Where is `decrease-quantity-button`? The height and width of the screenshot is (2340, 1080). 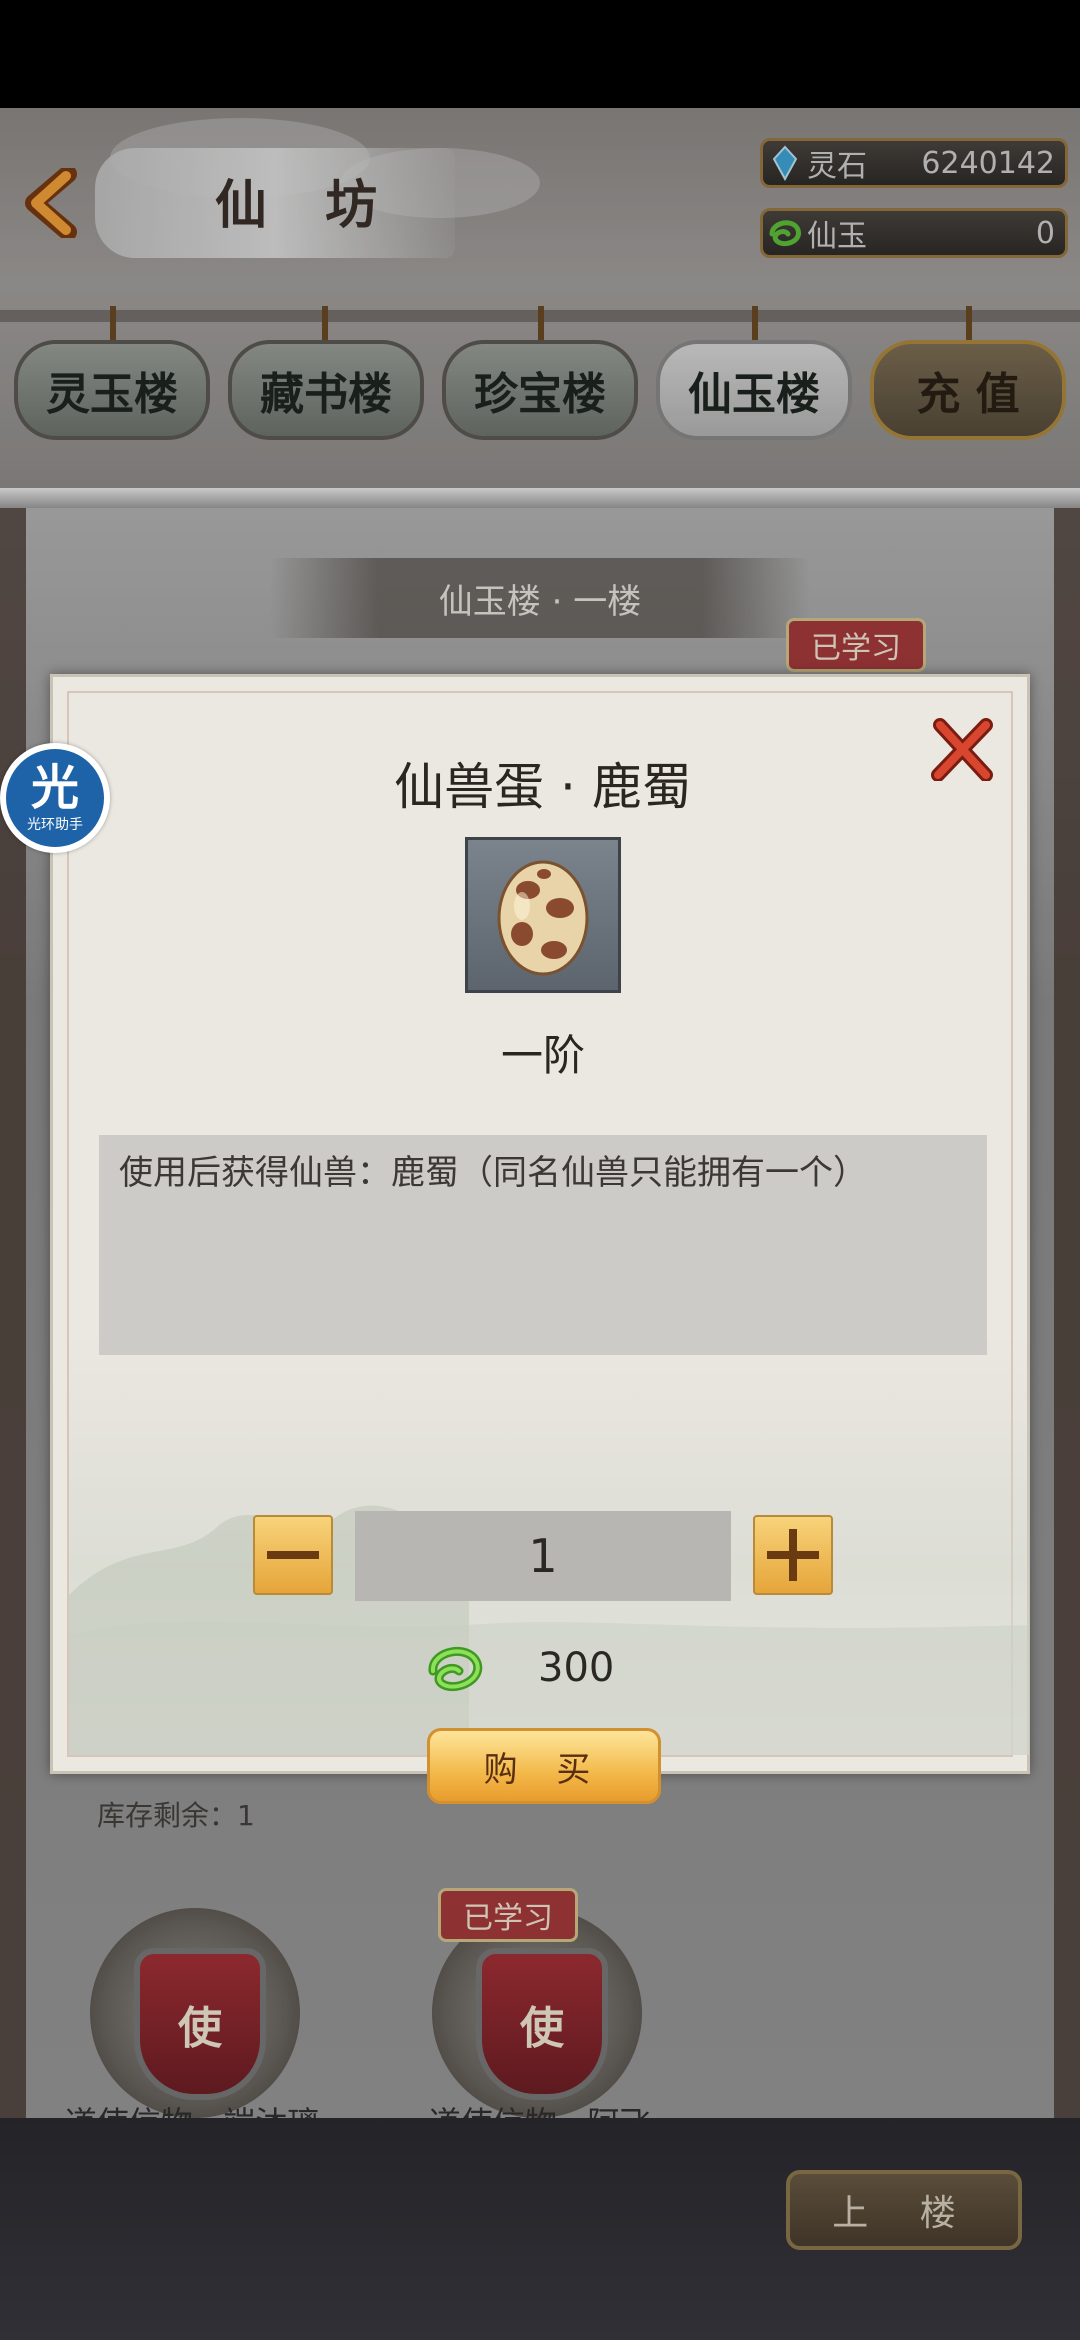 decrease-quantity-button is located at coordinates (293, 1555).